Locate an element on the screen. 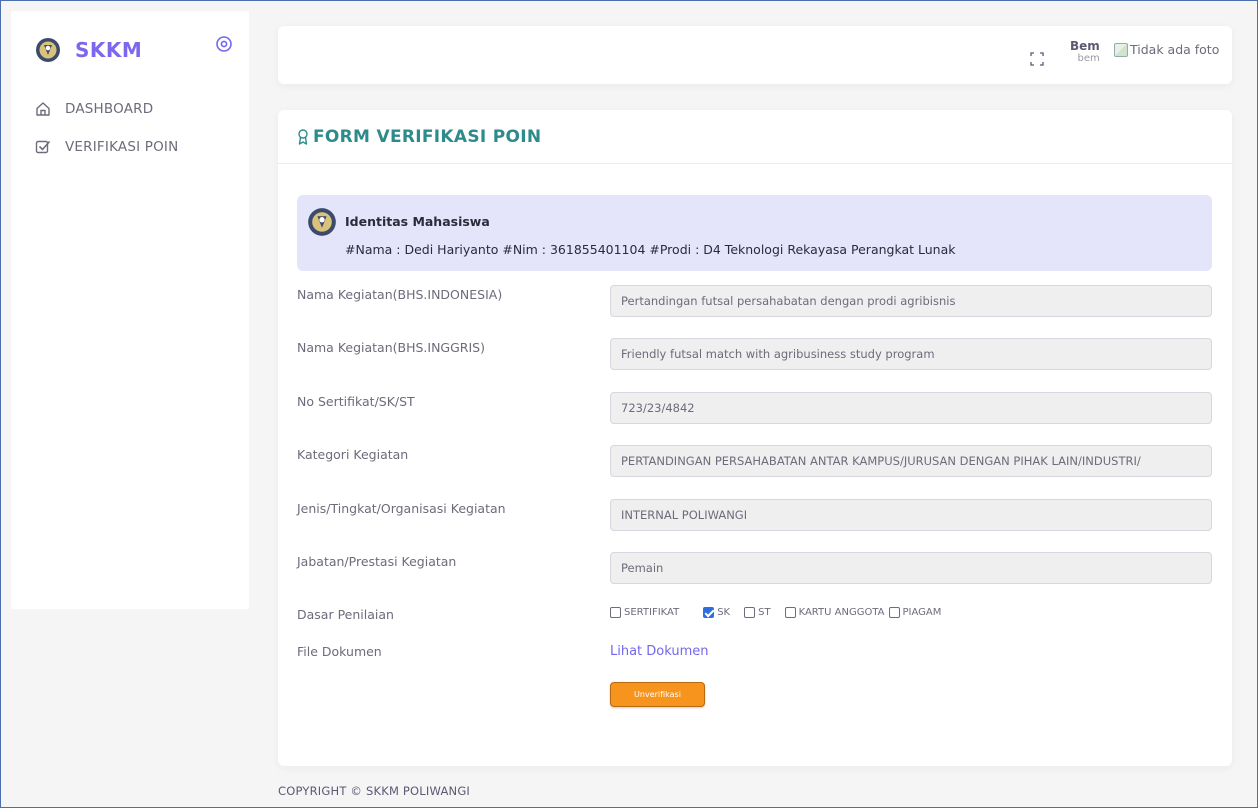  field-label: Jabatan/Prestasi Kegiatan is located at coordinates (377, 561).